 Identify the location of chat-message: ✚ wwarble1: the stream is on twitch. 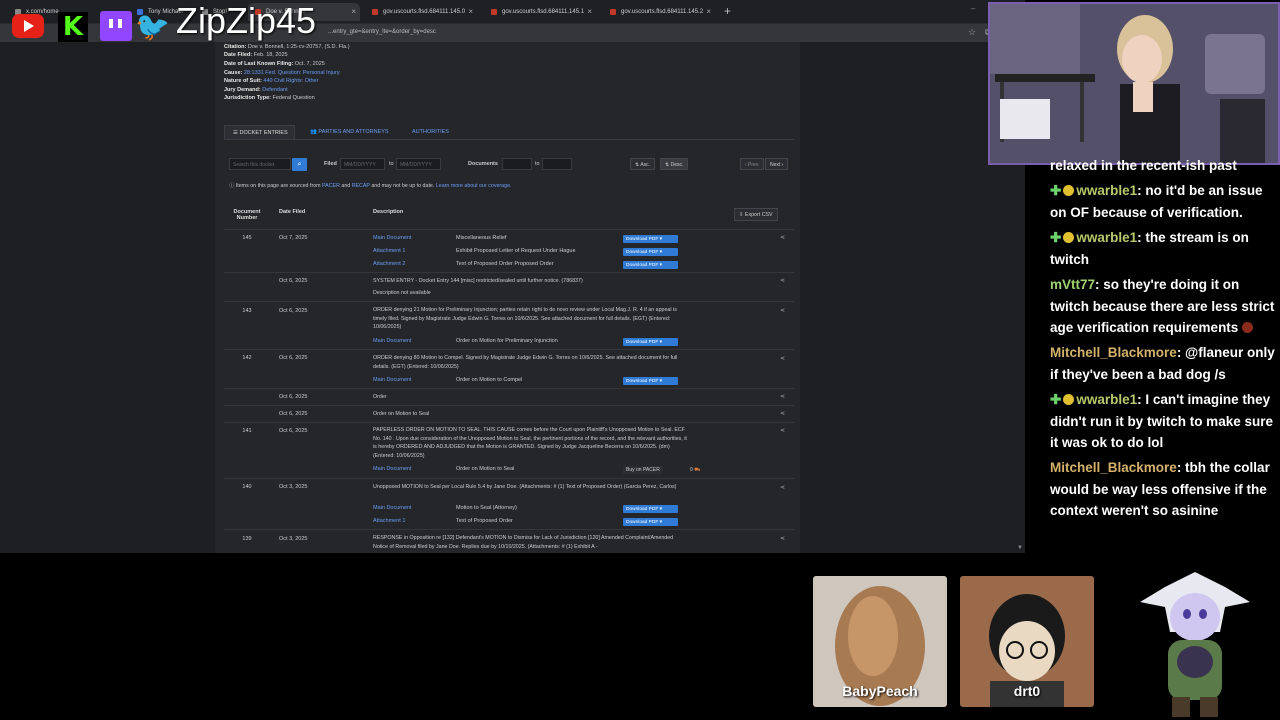
(1149, 248).